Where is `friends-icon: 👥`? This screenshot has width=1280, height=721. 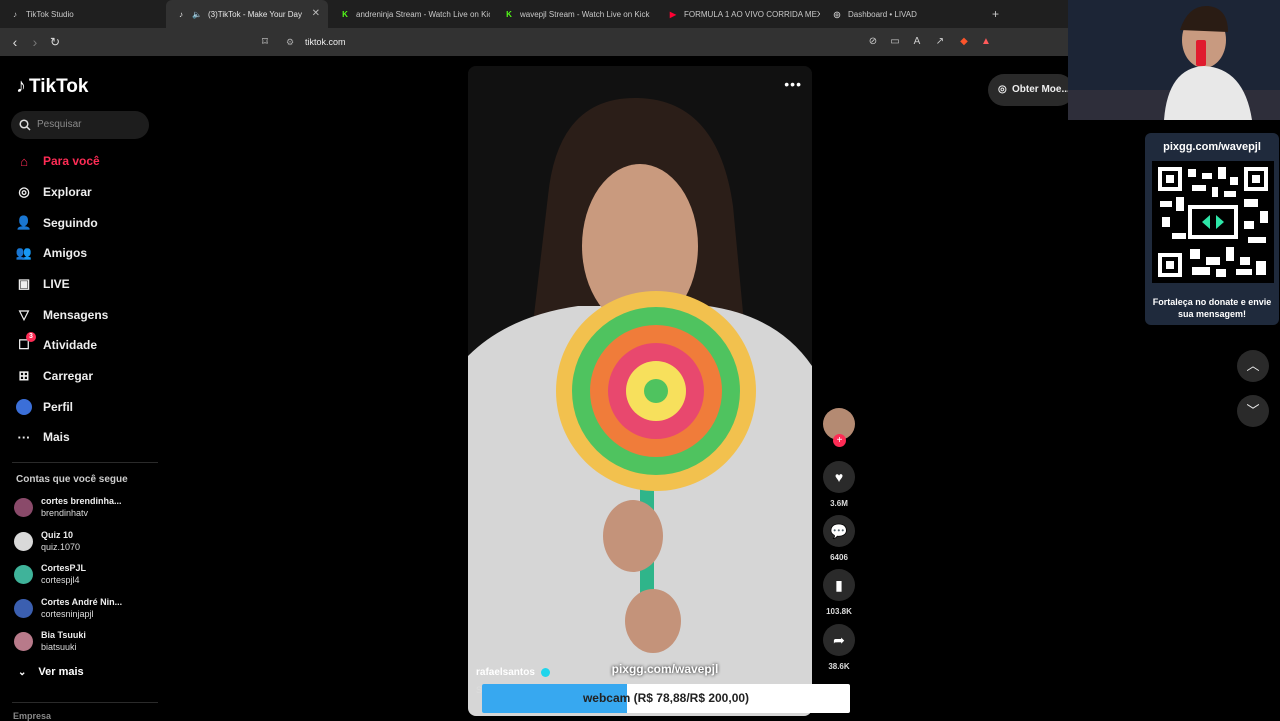
friends-icon: 👥 is located at coordinates (24, 252).